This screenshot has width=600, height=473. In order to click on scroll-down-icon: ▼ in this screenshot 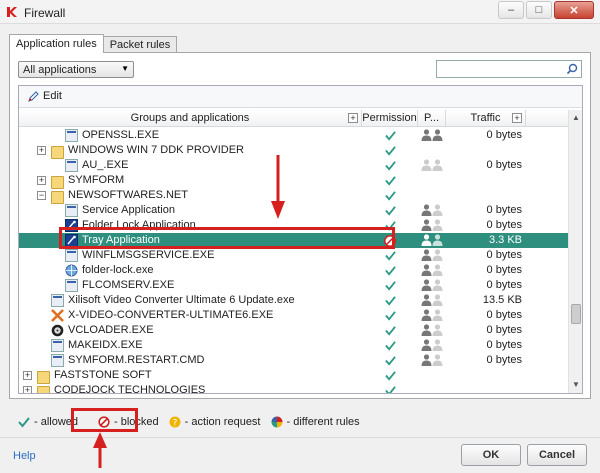, I will do `click(576, 385)`.